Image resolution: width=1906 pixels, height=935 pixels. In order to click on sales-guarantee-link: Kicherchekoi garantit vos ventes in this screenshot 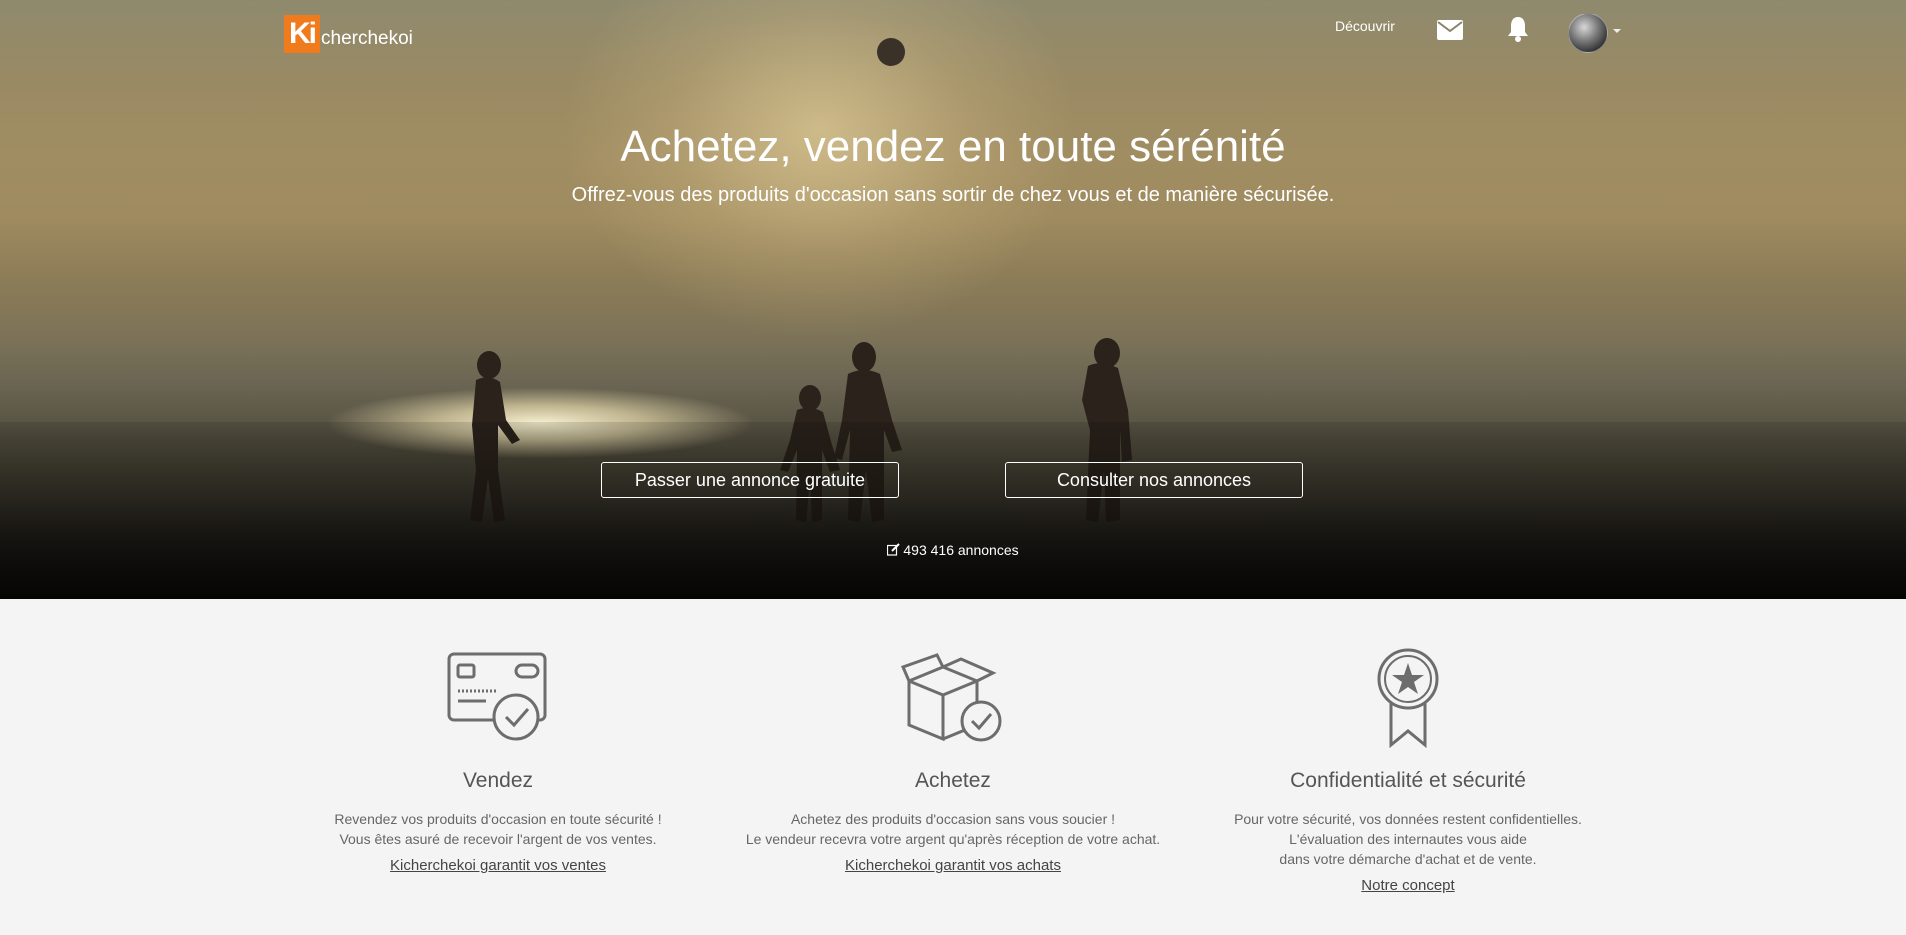, I will do `click(498, 865)`.